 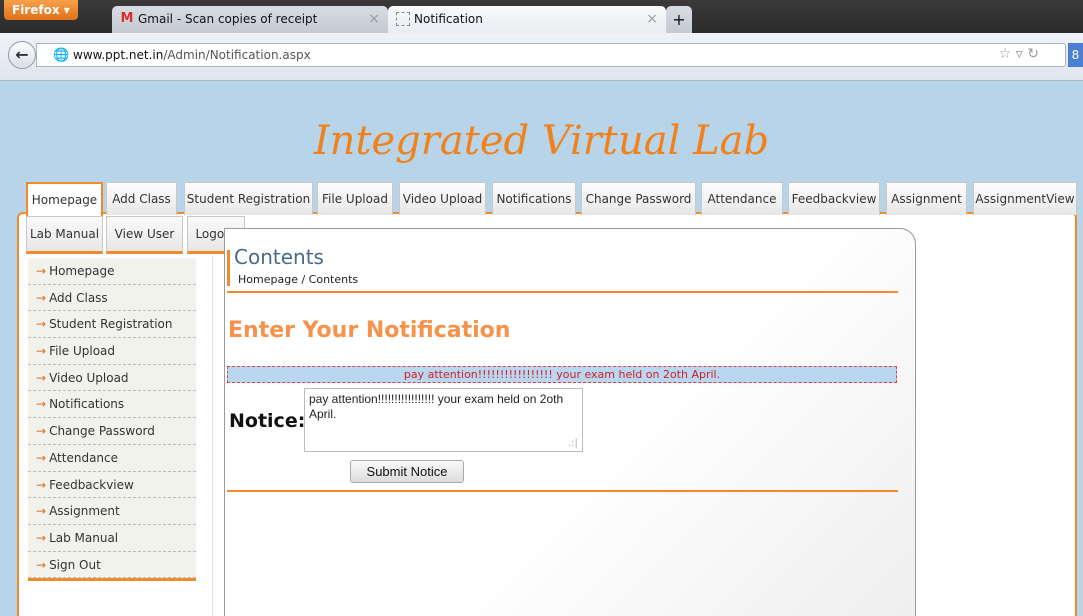 I want to click on heading-accent-bar, so click(x=228, y=268).